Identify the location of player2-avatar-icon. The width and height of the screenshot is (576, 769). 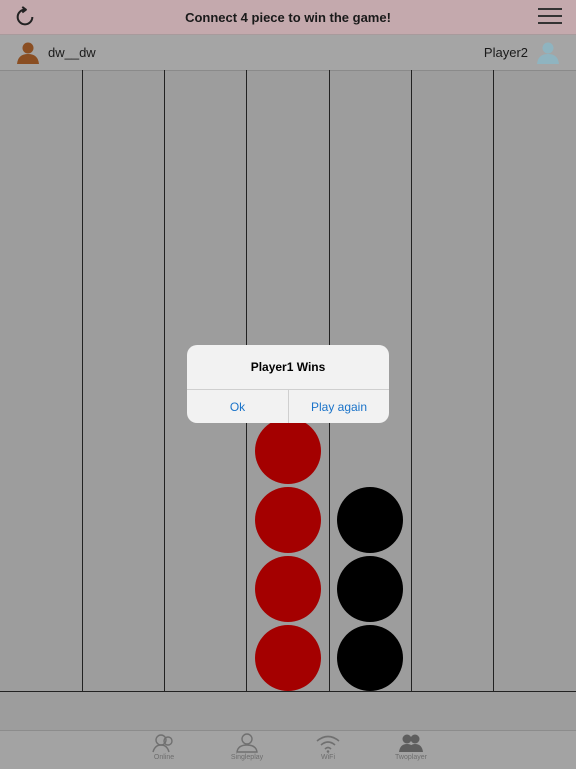
(548, 53).